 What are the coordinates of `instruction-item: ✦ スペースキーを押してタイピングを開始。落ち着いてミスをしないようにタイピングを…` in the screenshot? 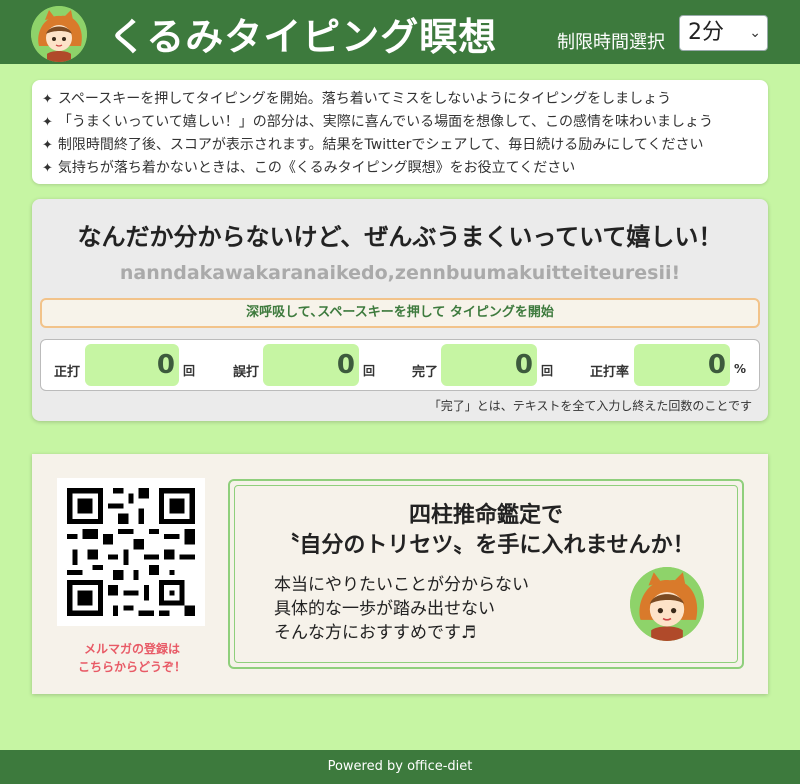 It's located at (357, 99).